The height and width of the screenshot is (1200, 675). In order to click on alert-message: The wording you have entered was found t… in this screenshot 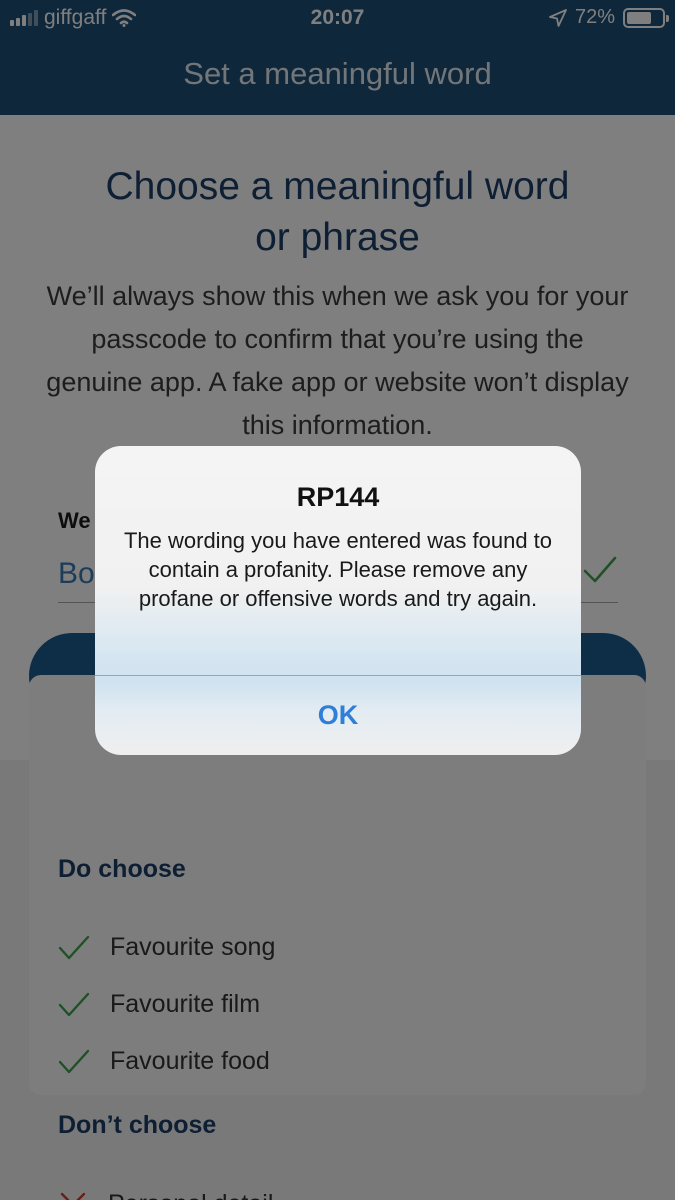, I will do `click(338, 569)`.